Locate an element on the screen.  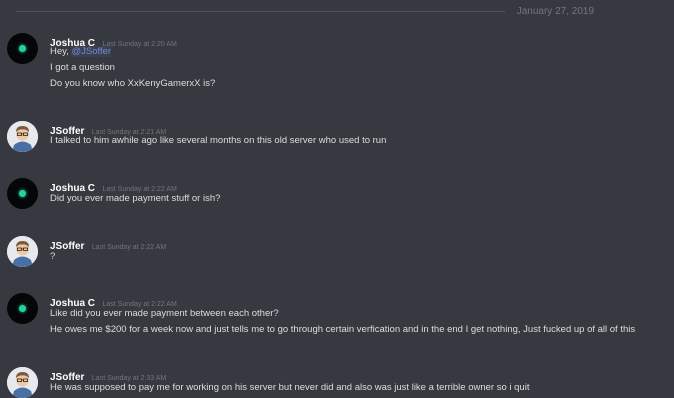
message-line: Do you know who XxKenyGamerxX is? is located at coordinates (133, 83).